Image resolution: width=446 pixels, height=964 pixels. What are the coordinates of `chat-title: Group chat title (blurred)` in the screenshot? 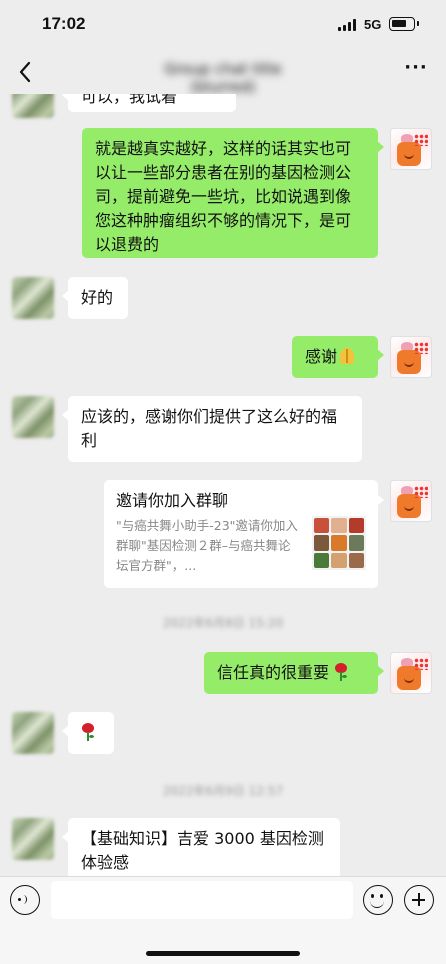 It's located at (223, 78).